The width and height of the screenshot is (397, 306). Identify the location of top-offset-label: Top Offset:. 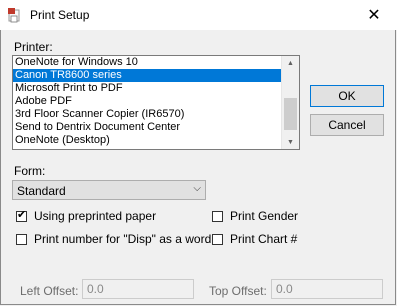
(238, 291).